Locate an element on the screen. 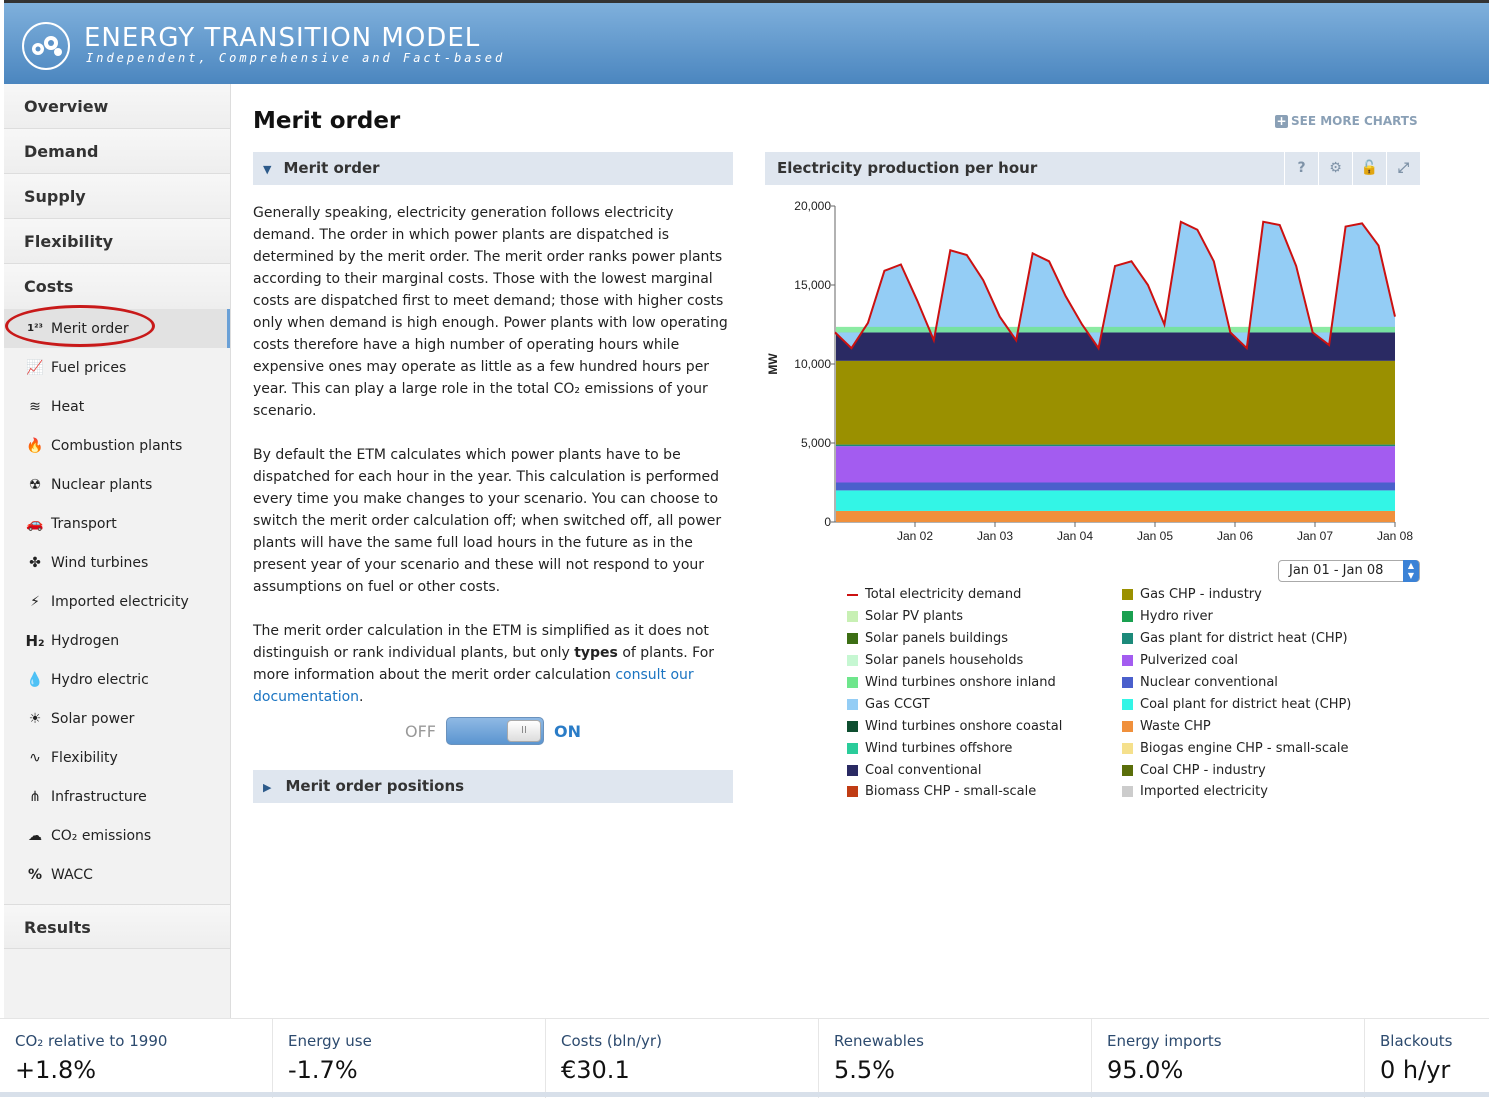 The image size is (1489, 1098). legend-item: Solar panels households is located at coordinates (954, 661).